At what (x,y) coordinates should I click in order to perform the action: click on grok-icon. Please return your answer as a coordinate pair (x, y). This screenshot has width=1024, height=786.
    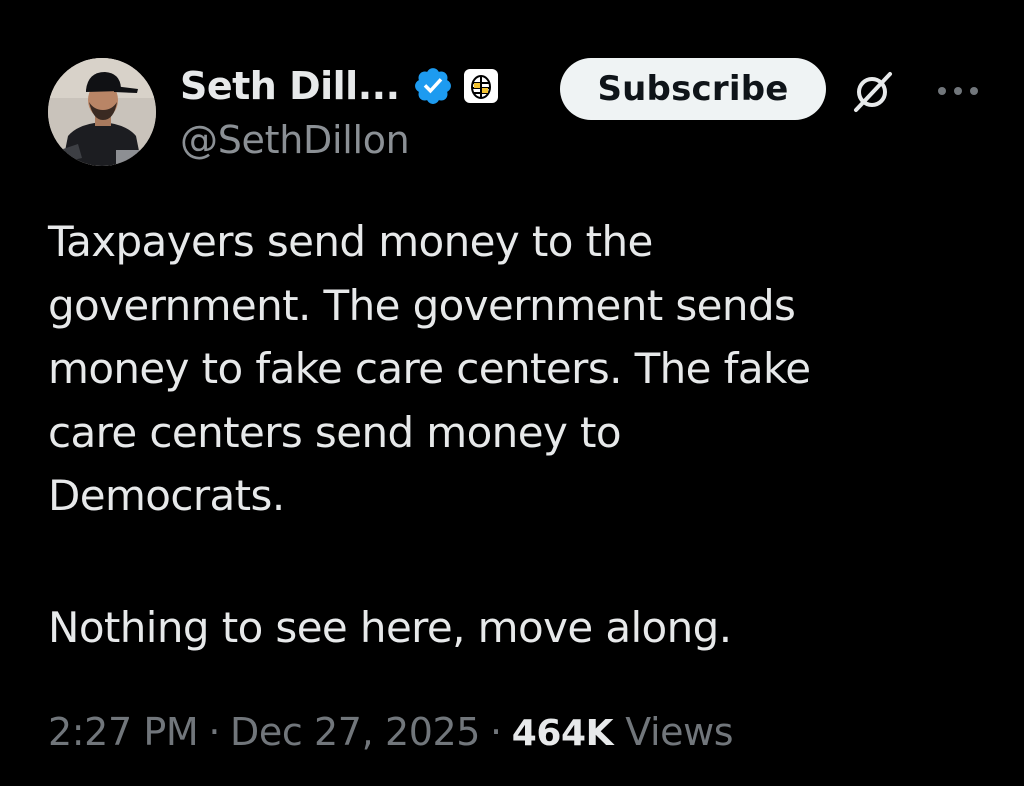
    Looking at the image, I should click on (873, 91).